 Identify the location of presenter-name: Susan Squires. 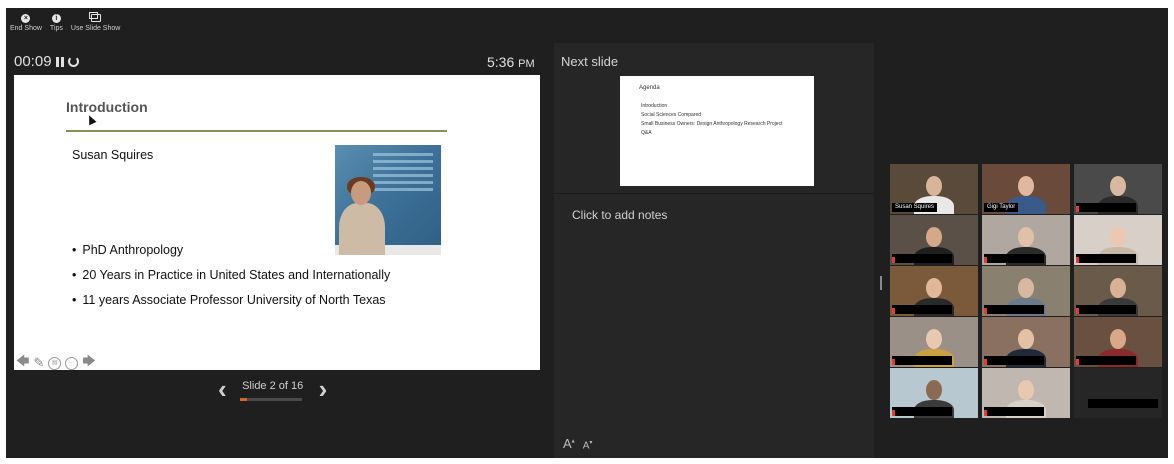
(113, 155).